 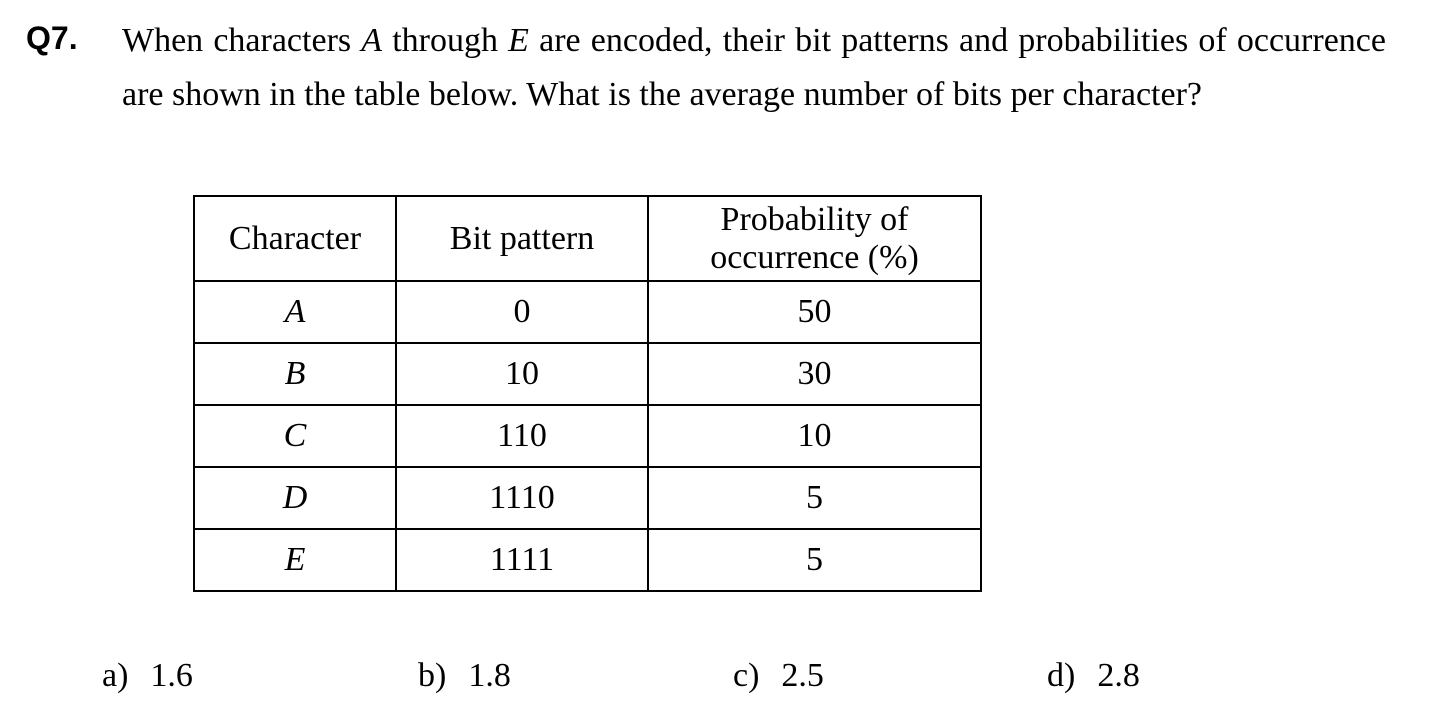 I want to click on answer-option-c: c) 2.5, so click(x=778, y=676).